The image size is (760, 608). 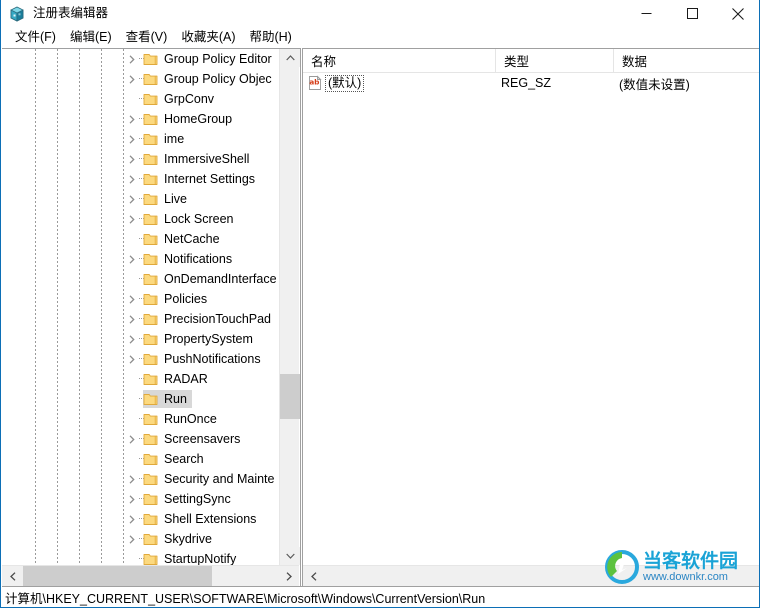 I want to click on tree-node: Policies, so click(x=140, y=299).